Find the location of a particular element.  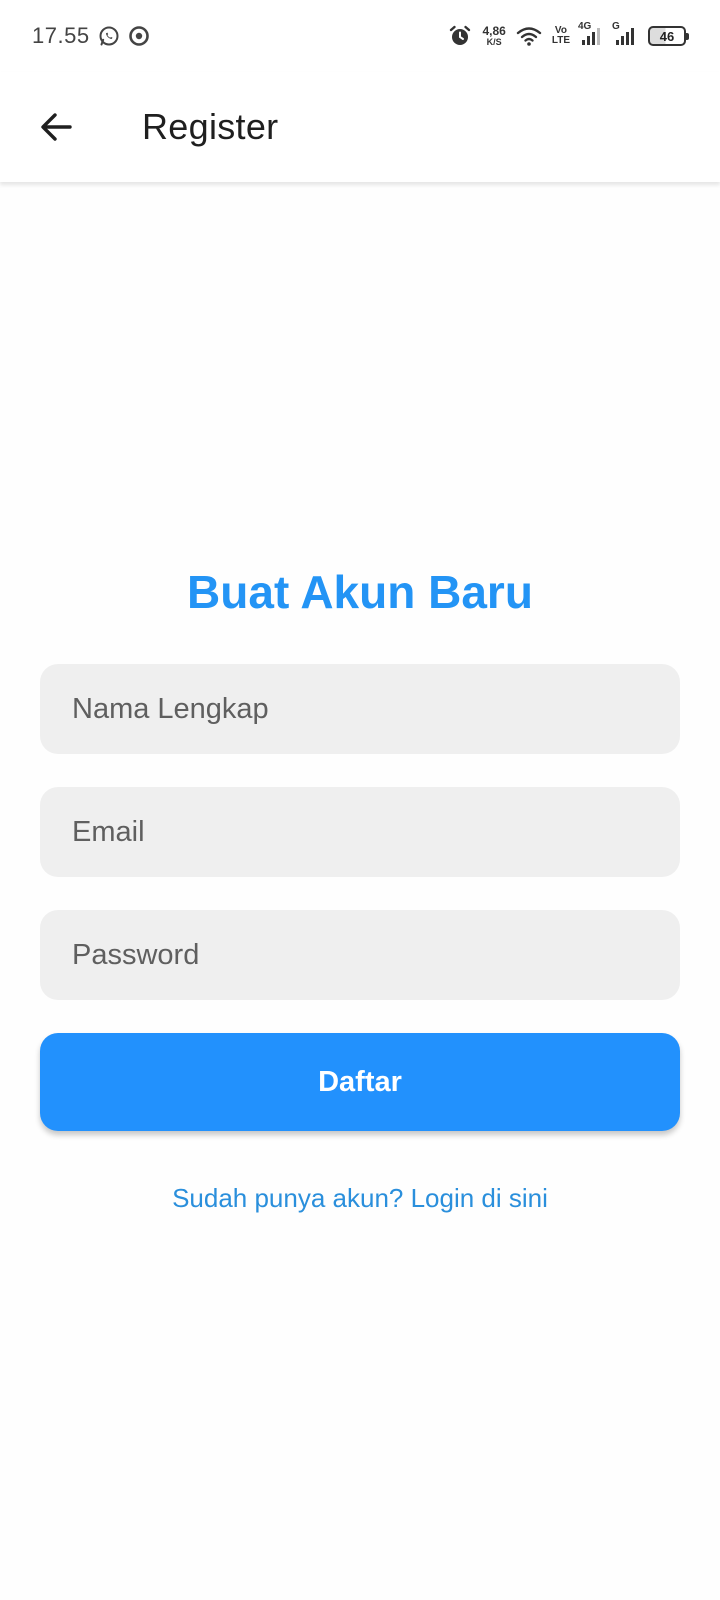

full-name-input is located at coordinates (360, 709).